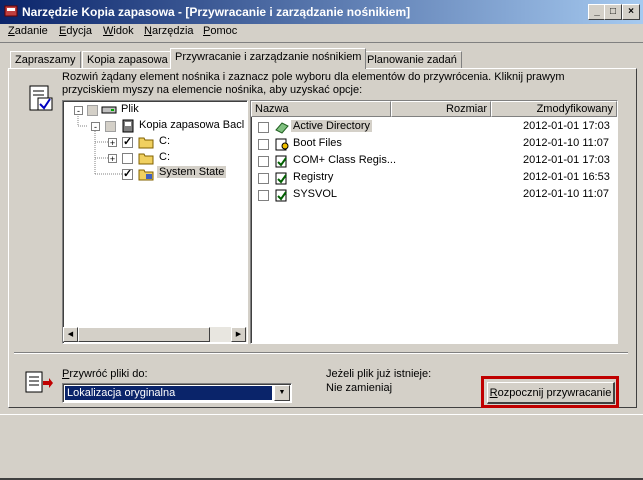  Describe the element at coordinates (164, 157) in the screenshot. I see `tree-label-c2: C:` at that location.